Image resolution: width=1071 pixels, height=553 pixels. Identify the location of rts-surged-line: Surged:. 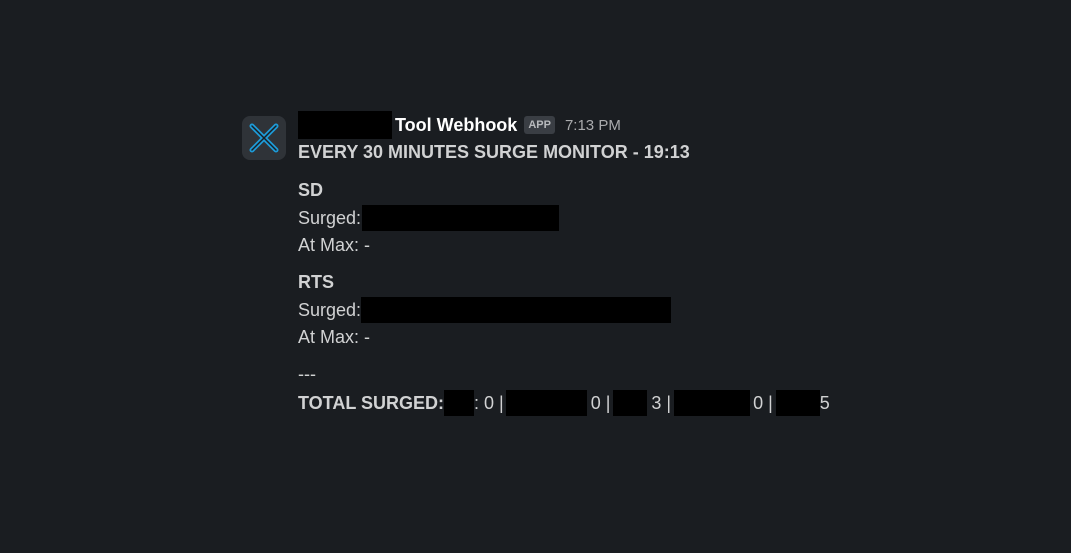
(485, 310).